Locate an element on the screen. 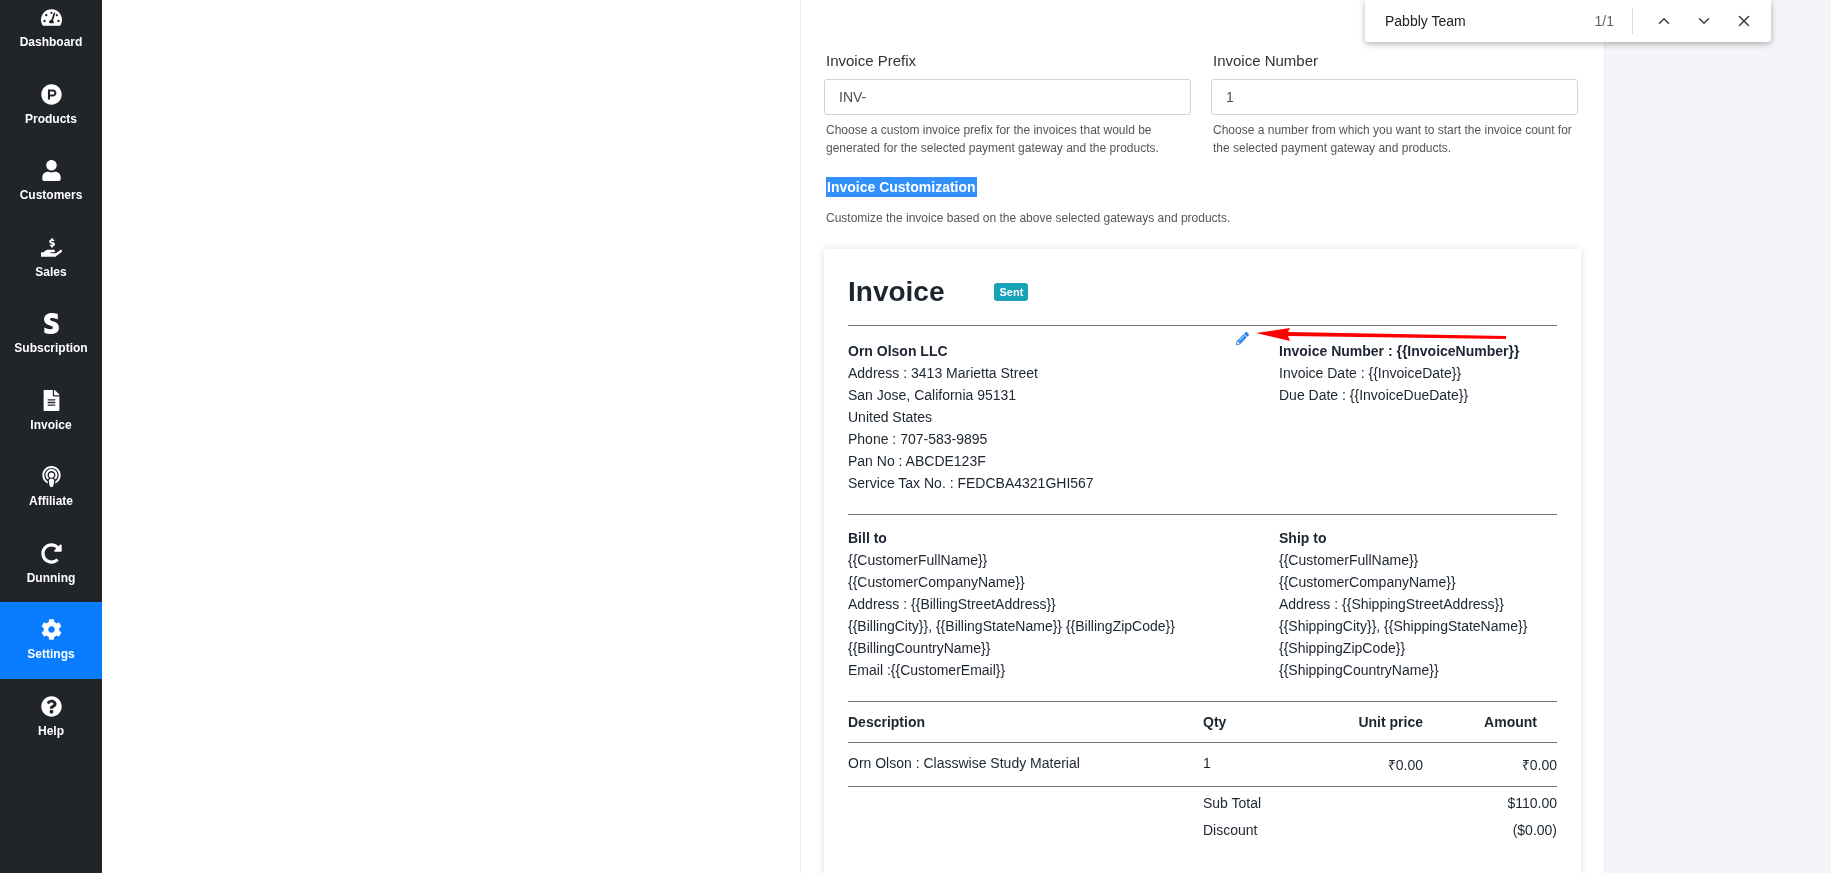 The width and height of the screenshot is (1831, 873). section-heading: Ship to is located at coordinates (1303, 538).